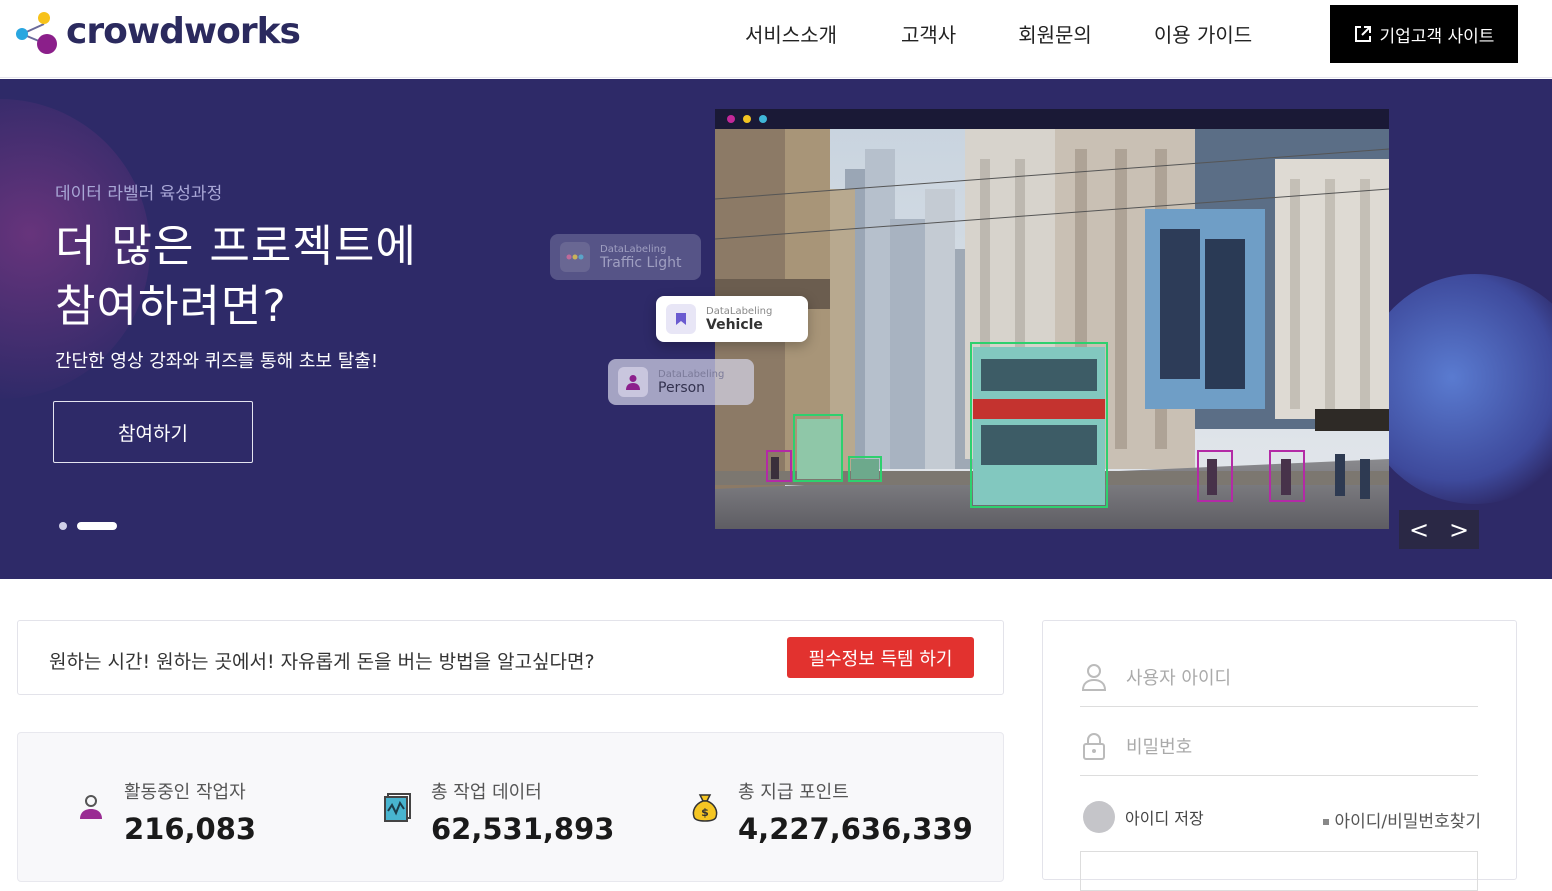 The width and height of the screenshot is (1552, 891). Describe the element at coordinates (1437, 36) in the screenshot. I see `business-site-label: 기업고객 사이트` at that location.